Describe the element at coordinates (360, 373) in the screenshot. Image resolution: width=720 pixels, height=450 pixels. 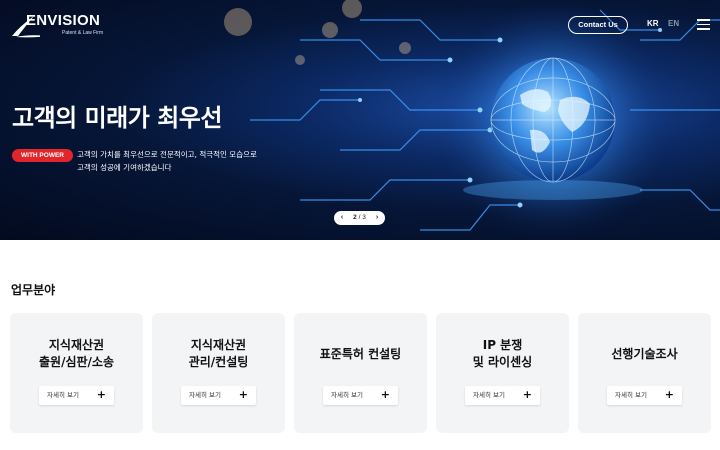
I see `practice-card: 표준특허 컨설팅 자세히 보기 +` at that location.